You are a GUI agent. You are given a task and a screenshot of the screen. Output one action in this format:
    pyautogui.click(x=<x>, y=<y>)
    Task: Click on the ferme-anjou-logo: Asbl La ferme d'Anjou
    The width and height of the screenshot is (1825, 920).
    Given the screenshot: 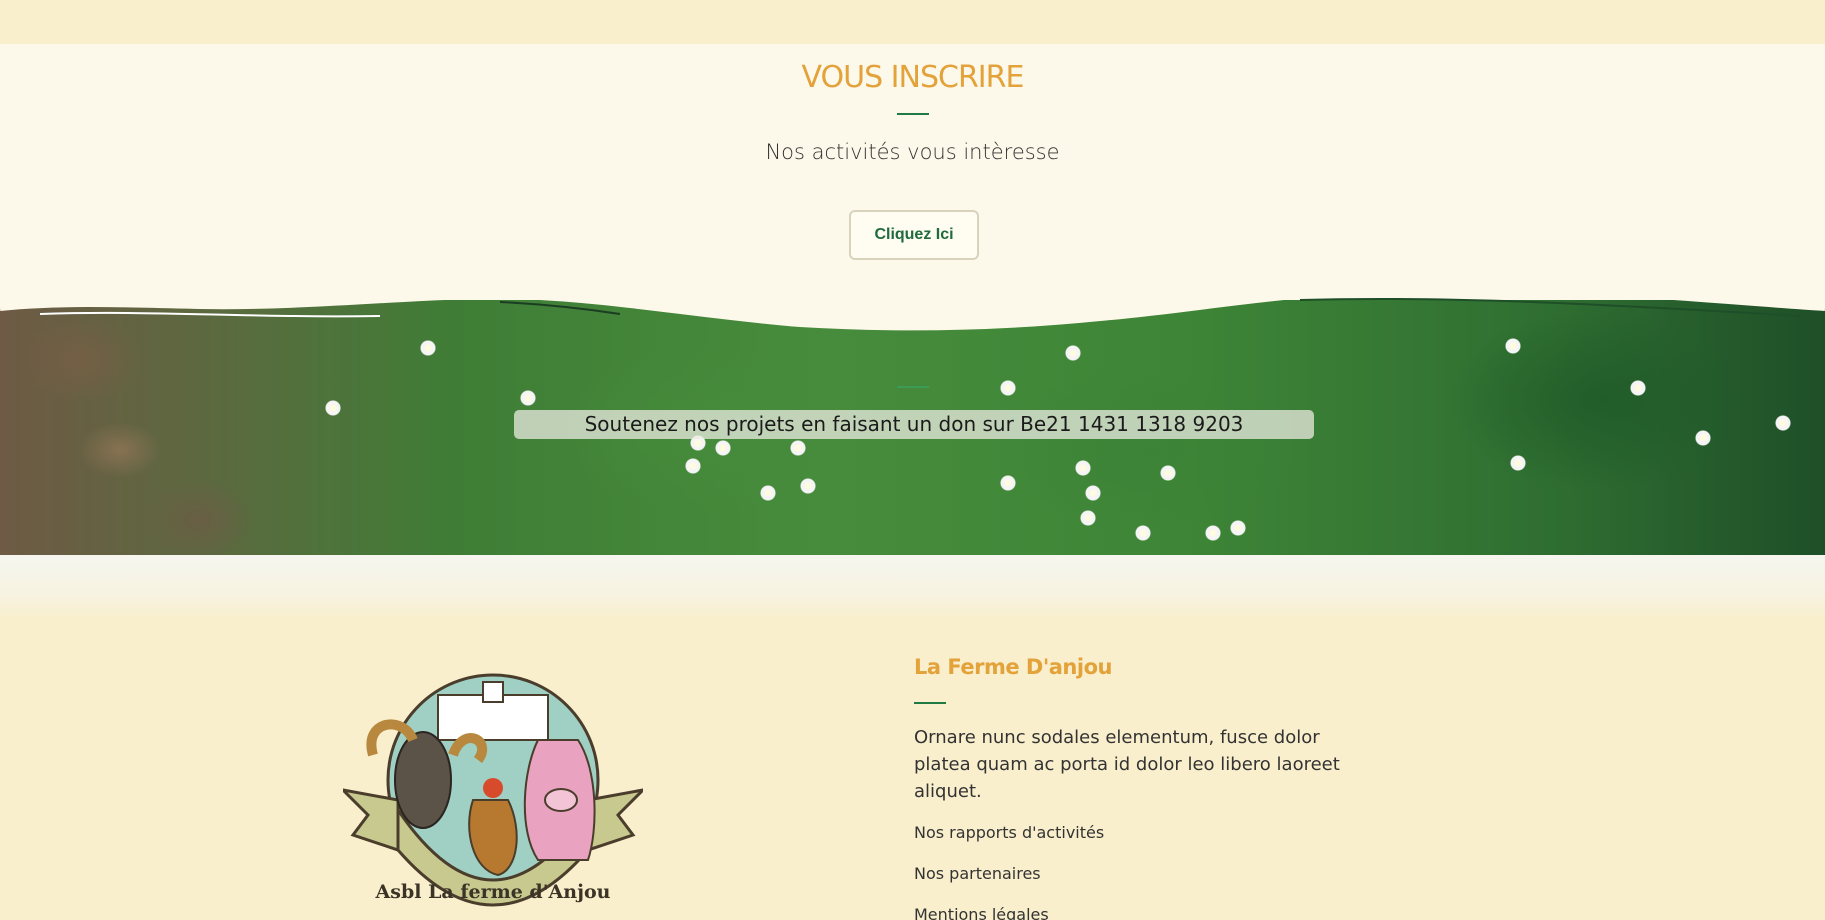 What is the action you would take?
    pyautogui.click(x=493, y=790)
    